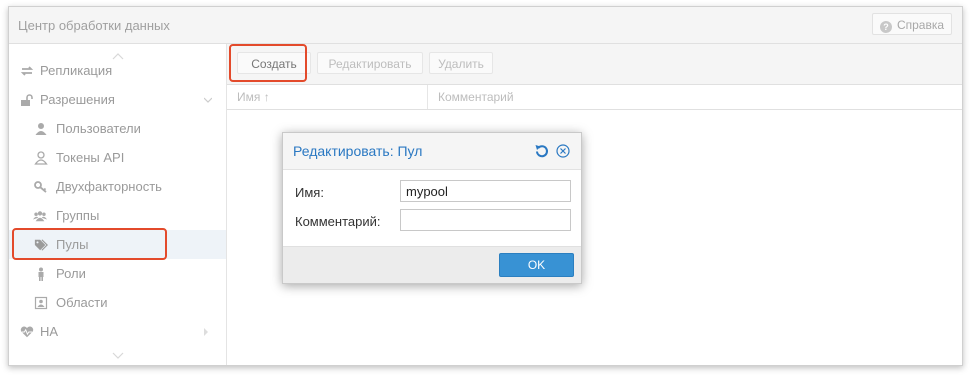 The width and height of the screenshot is (975, 379). I want to click on sidebar-item-label: Области, so click(82, 302).